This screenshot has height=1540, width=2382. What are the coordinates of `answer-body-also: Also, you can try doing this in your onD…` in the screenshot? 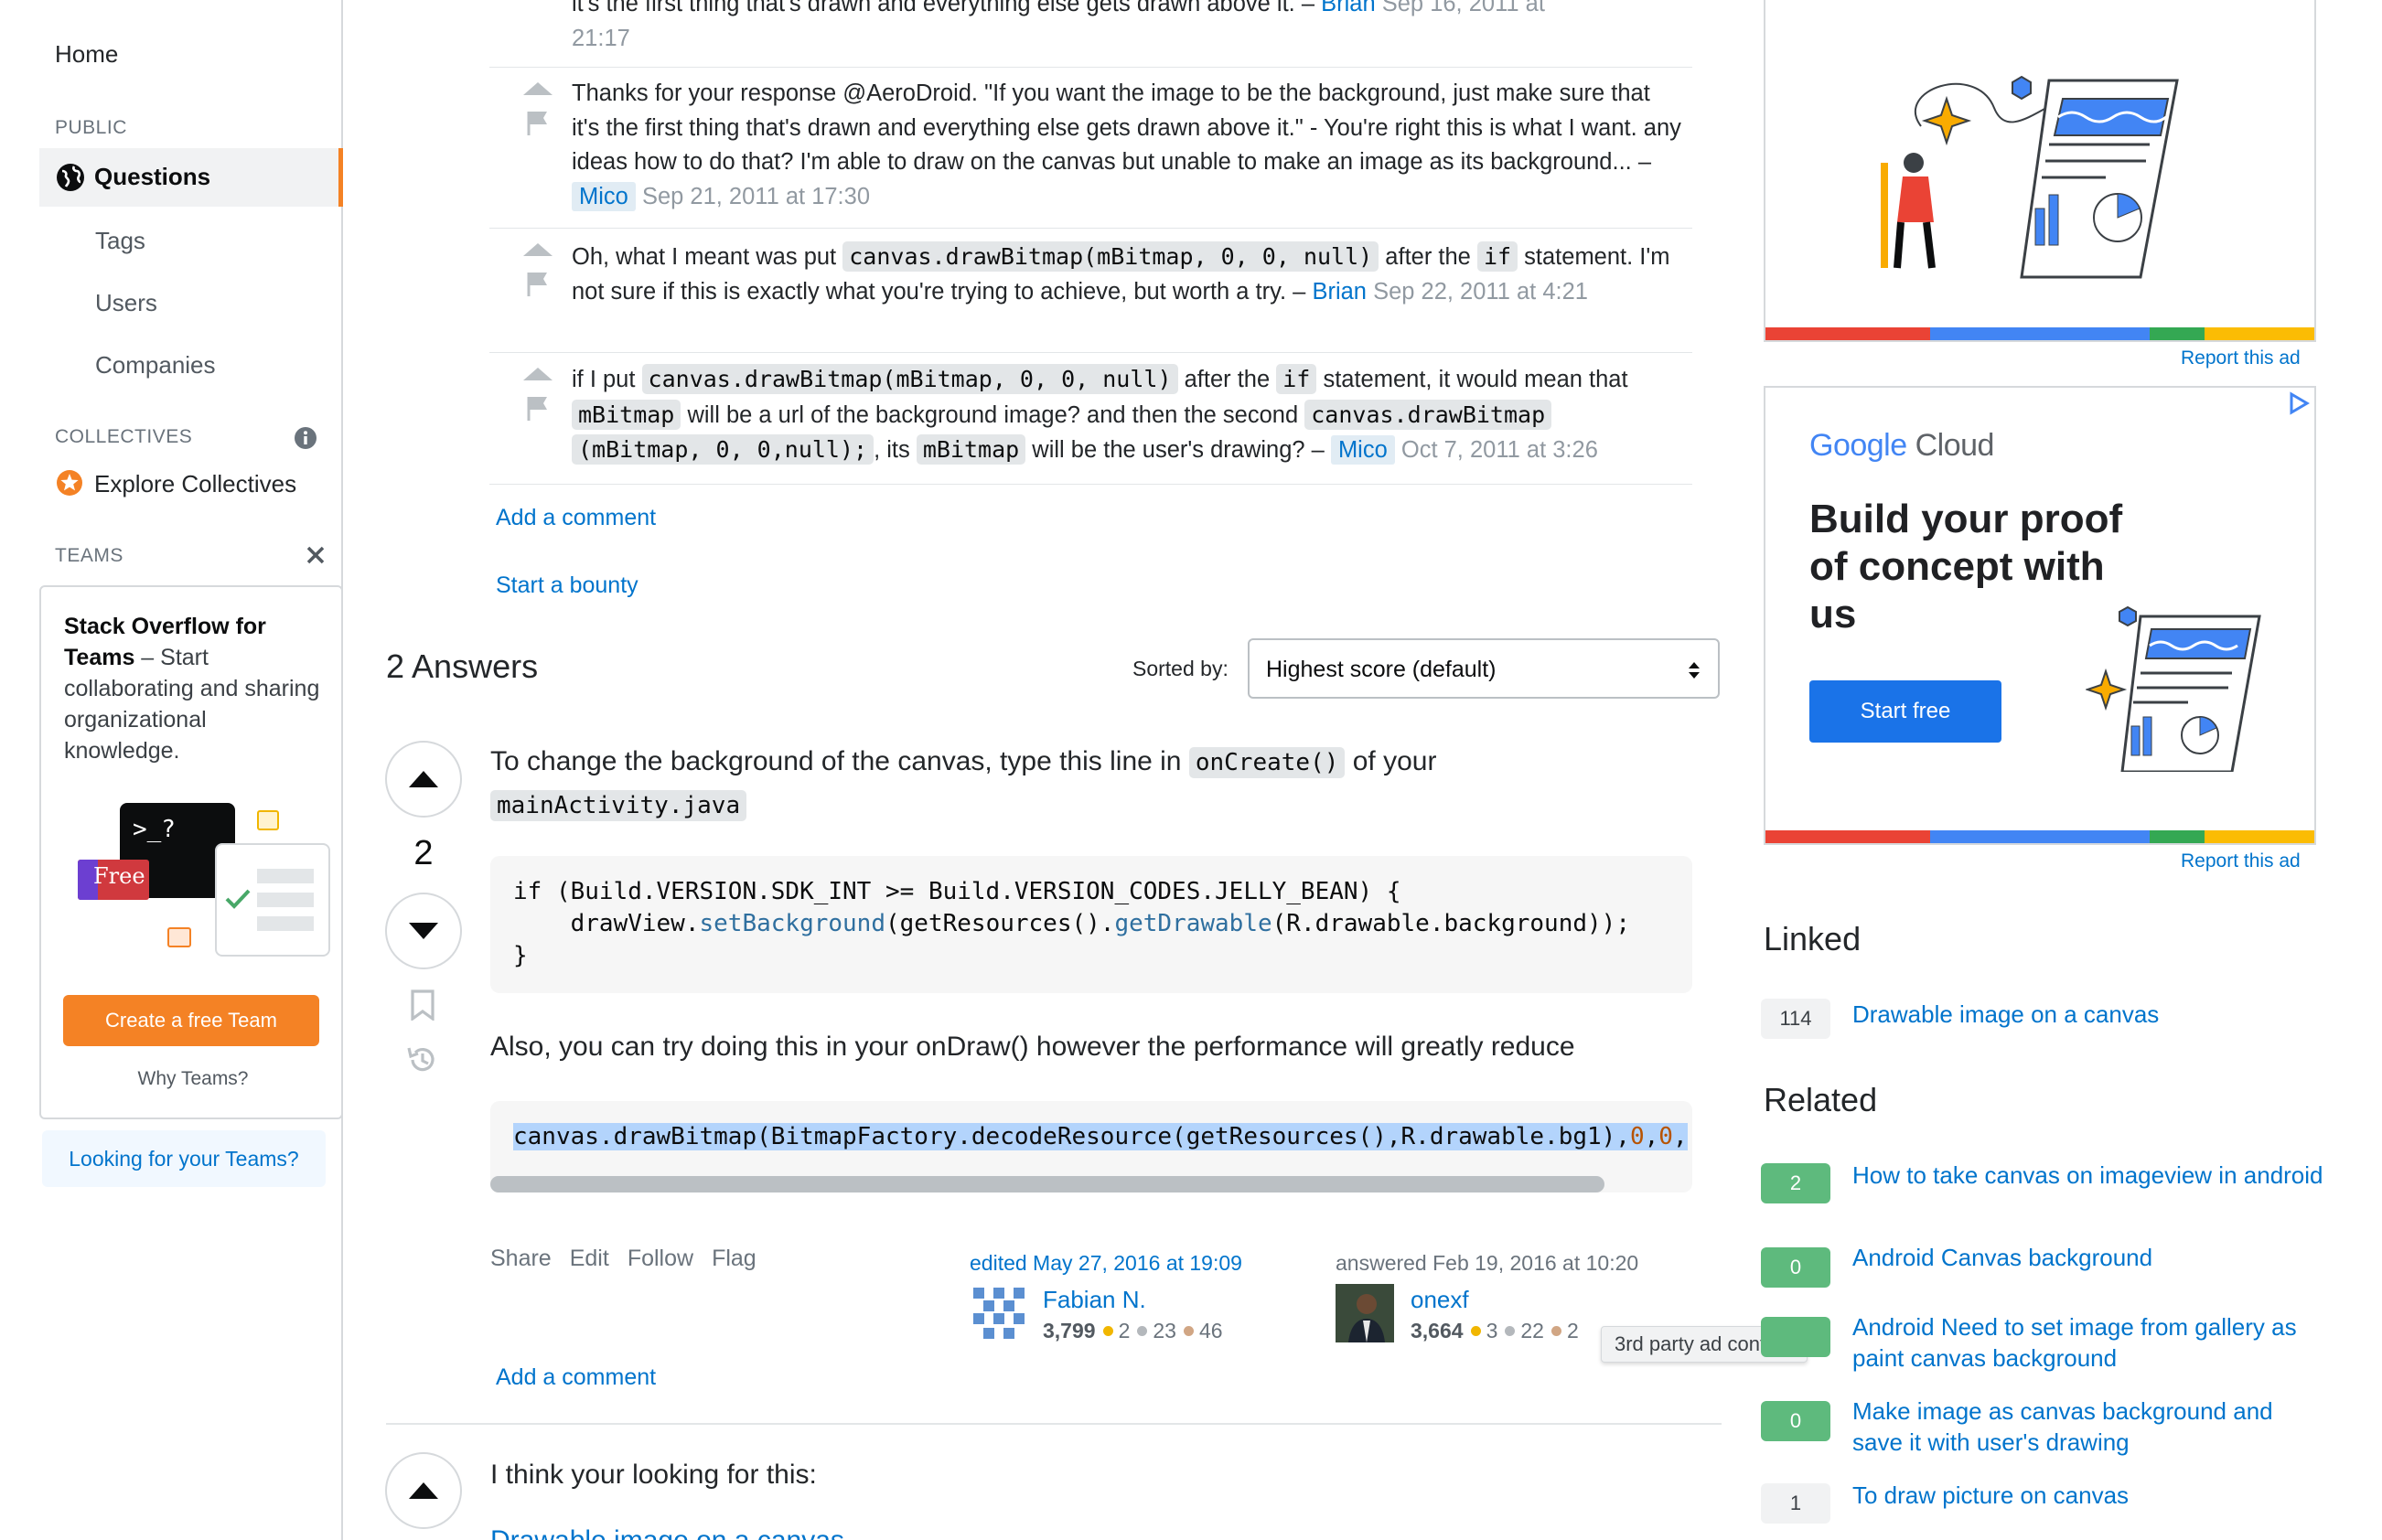 It's located at (1032, 1047).